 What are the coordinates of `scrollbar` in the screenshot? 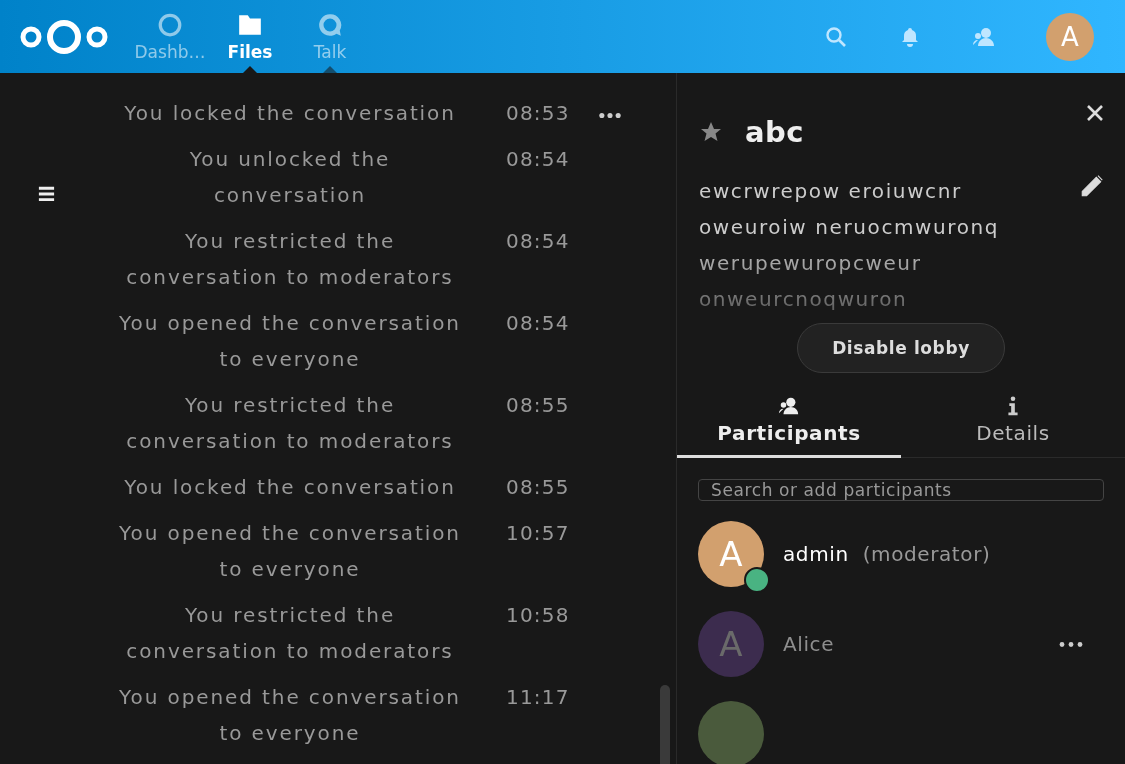 It's located at (665, 724).